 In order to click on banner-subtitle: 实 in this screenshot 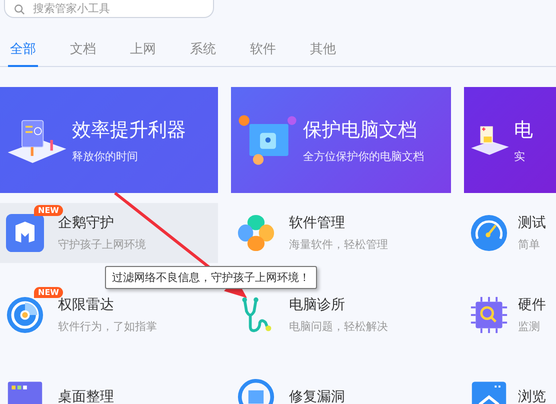, I will do `click(520, 156)`.